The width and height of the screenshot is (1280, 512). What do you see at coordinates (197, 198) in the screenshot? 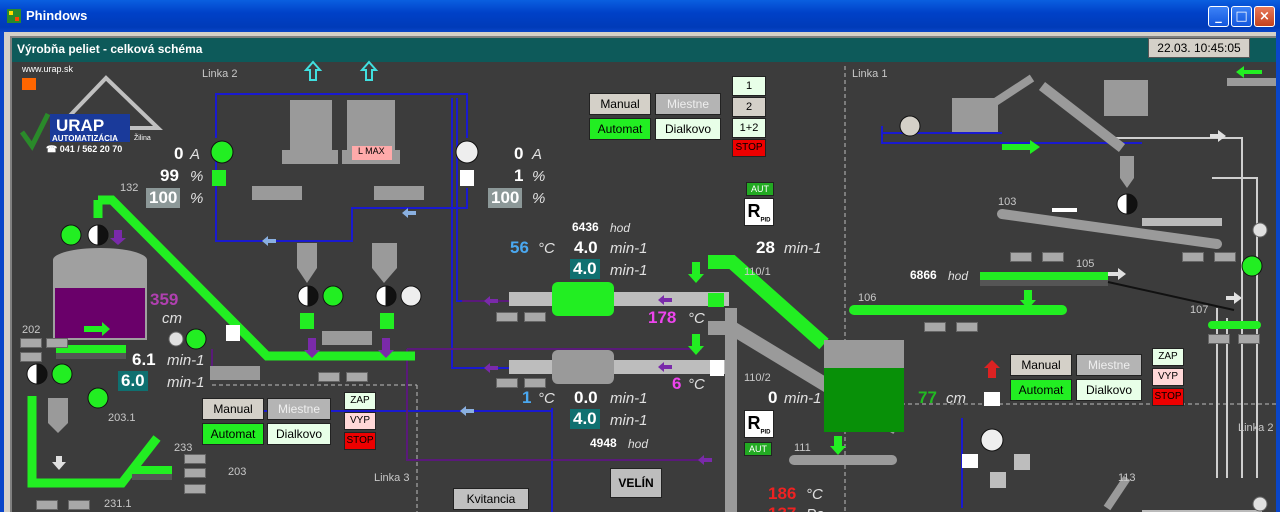
I see `fan-left-setpoint-unit: %` at bounding box center [197, 198].